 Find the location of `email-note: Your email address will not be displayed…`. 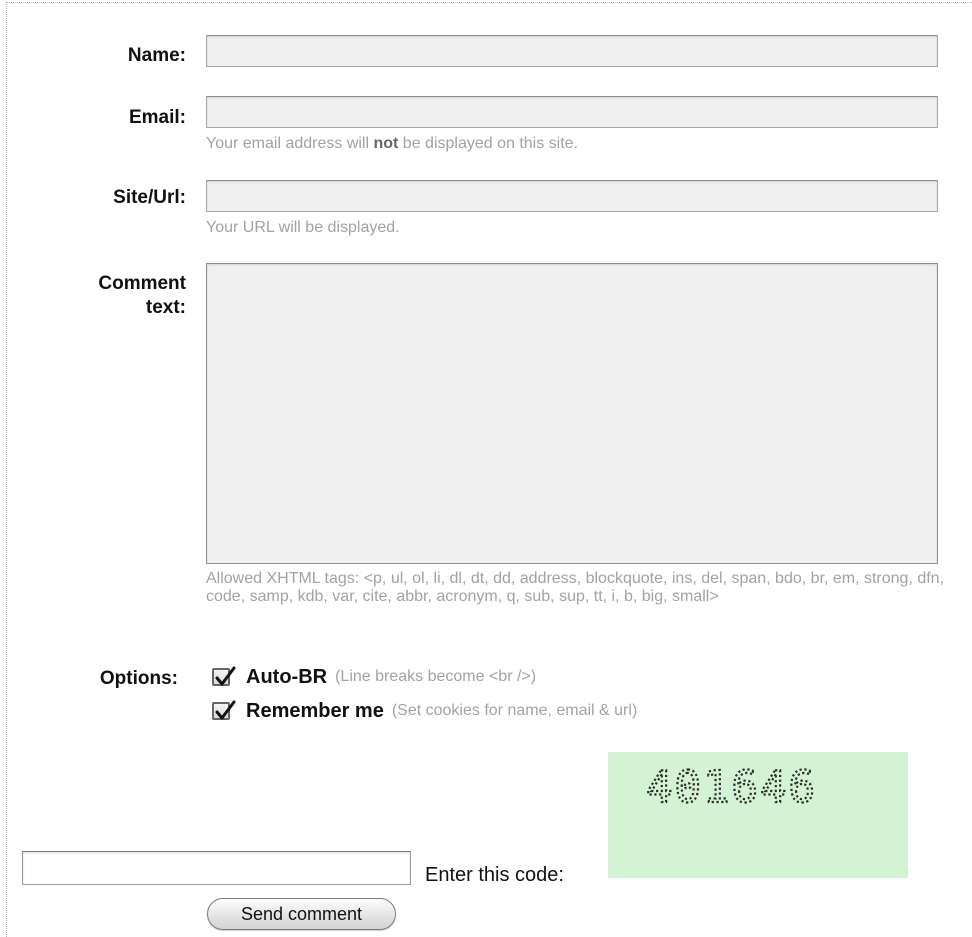

email-note: Your email address will not be displayed… is located at coordinates (392, 144).